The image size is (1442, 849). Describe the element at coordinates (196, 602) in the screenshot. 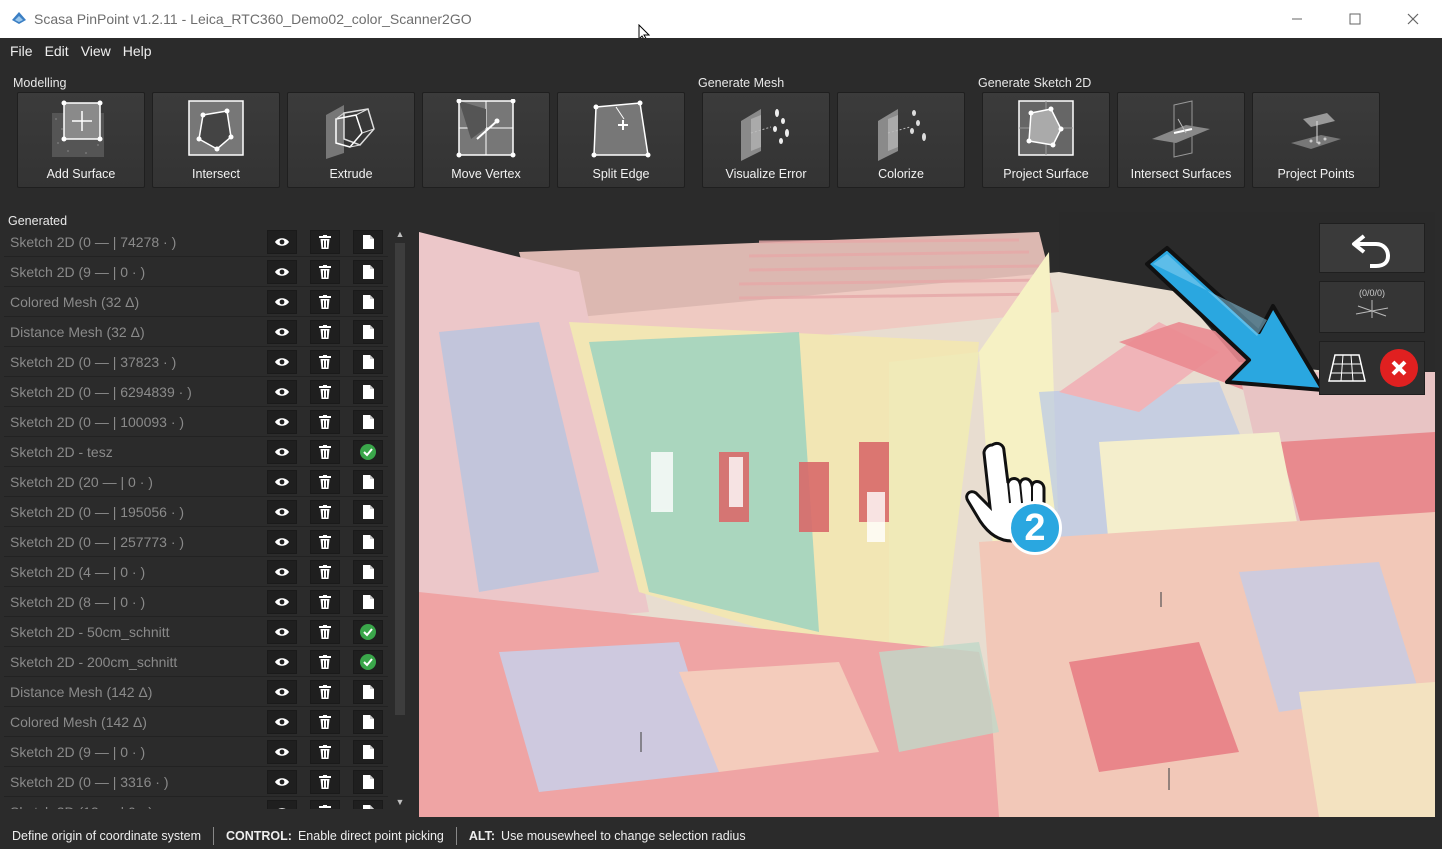

I see `list-item: Sketch 2D (8 — | 0 · )` at that location.